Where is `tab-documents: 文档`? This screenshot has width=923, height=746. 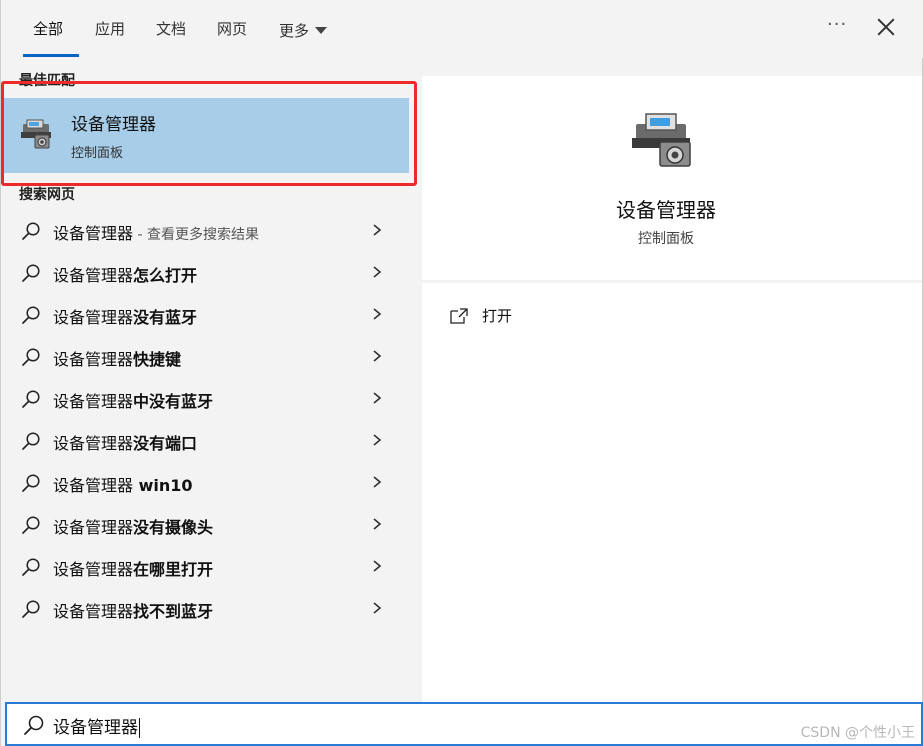 tab-documents: 文档 is located at coordinates (171, 30).